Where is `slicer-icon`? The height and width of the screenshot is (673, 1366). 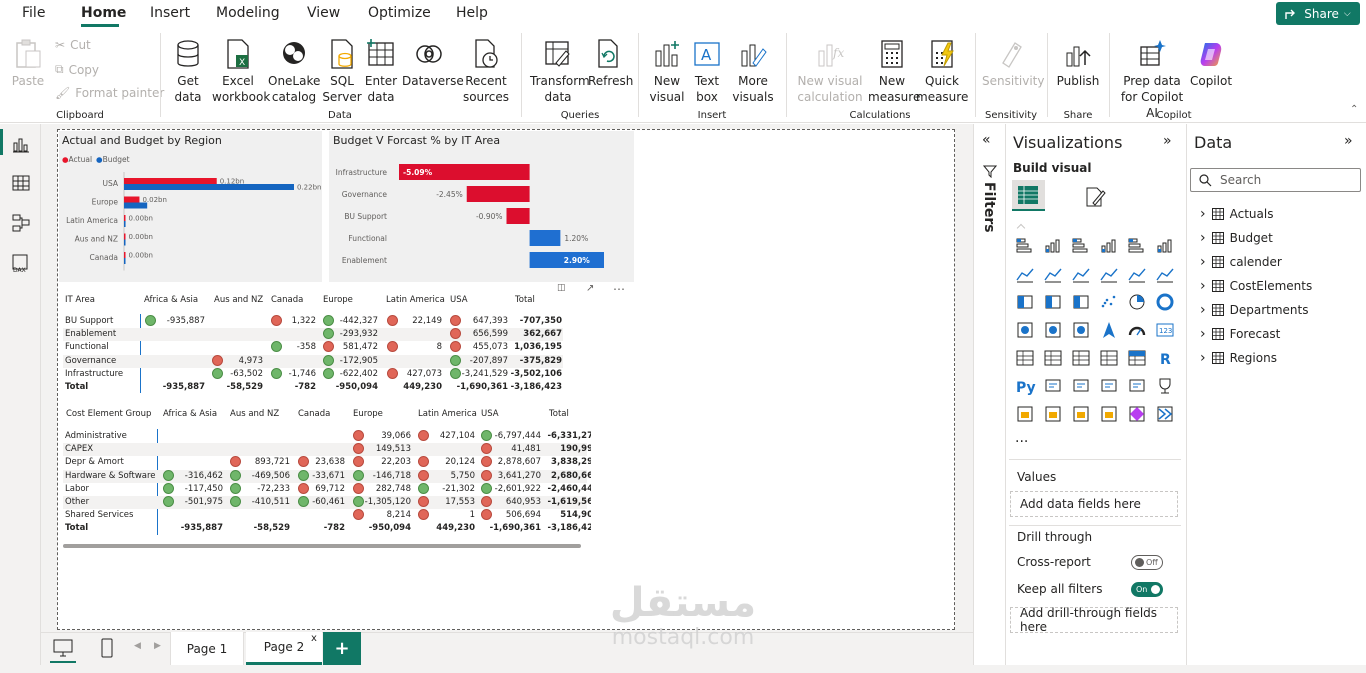
slicer-icon is located at coordinates (1081, 358).